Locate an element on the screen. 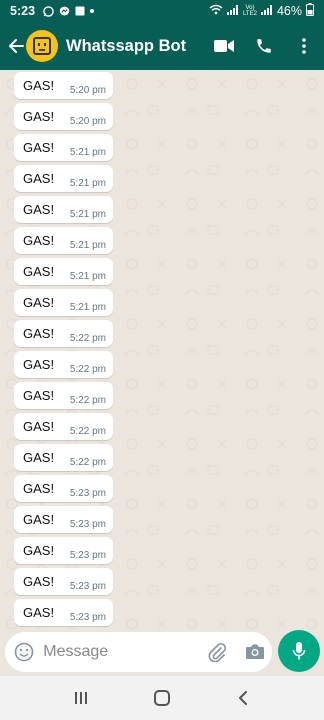  chat-title: Whatssapp Bot is located at coordinates (126, 46).